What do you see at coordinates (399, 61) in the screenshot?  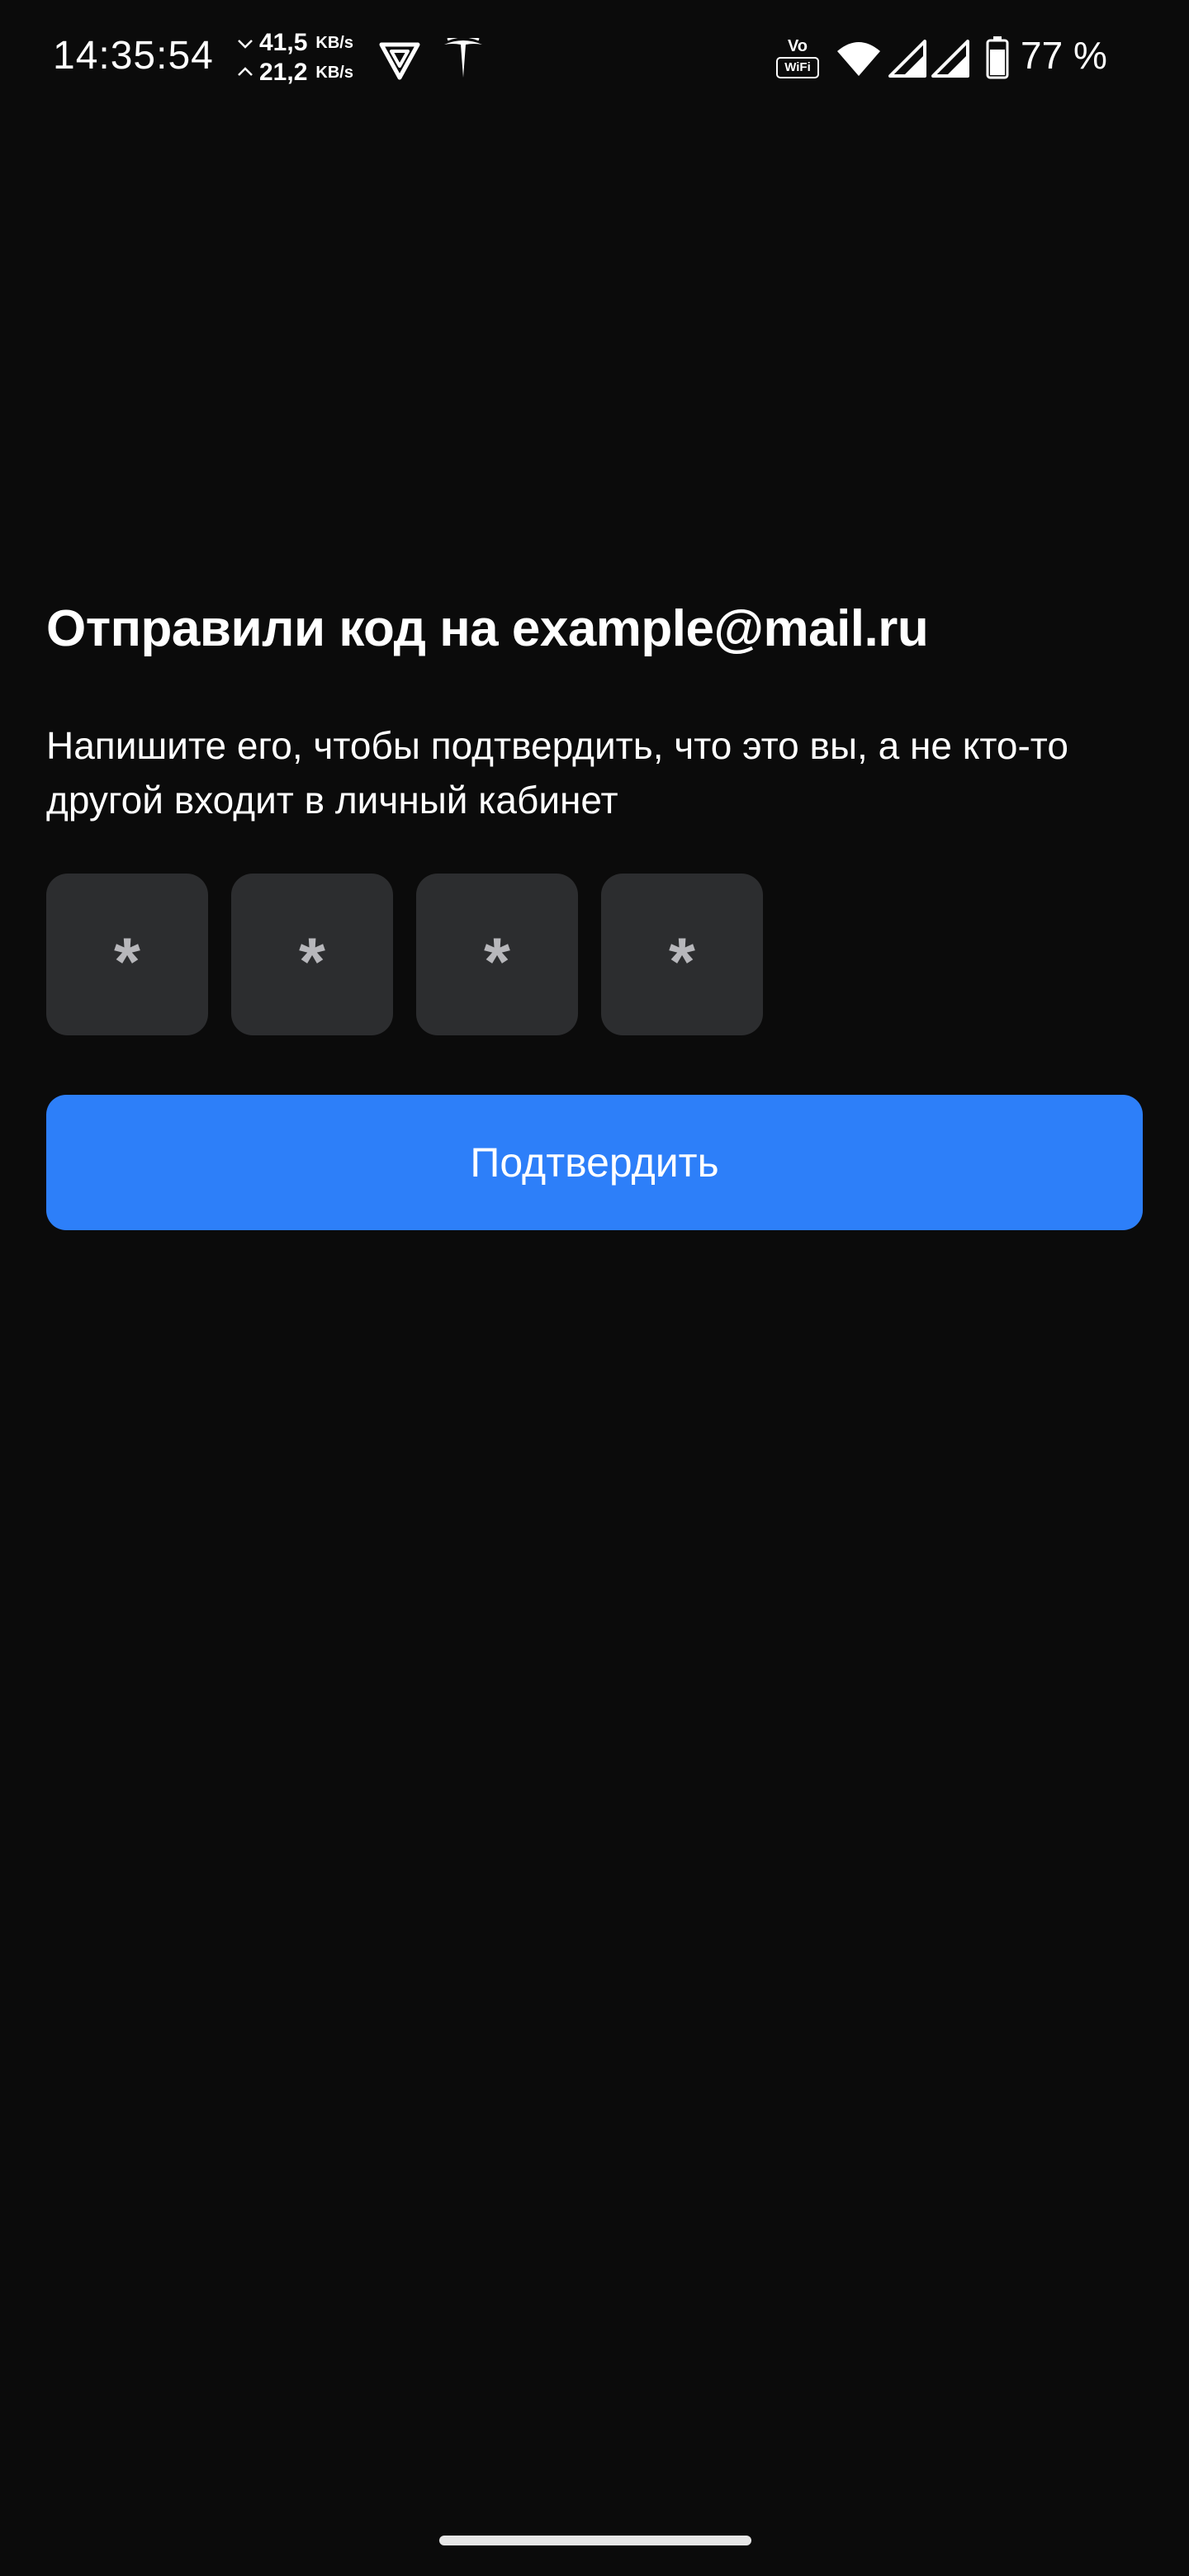 I see `vpn-shield-icon` at bounding box center [399, 61].